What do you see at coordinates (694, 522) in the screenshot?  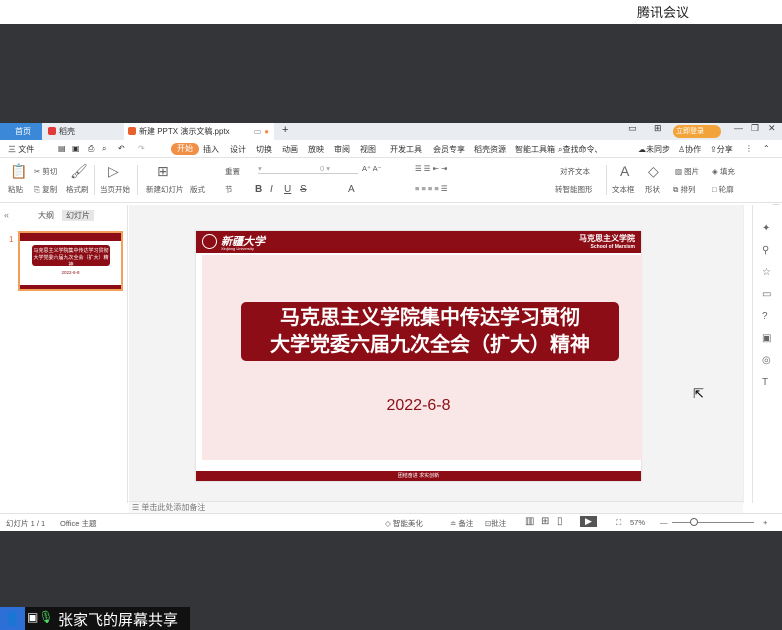 I see `zoom-slider-handle` at bounding box center [694, 522].